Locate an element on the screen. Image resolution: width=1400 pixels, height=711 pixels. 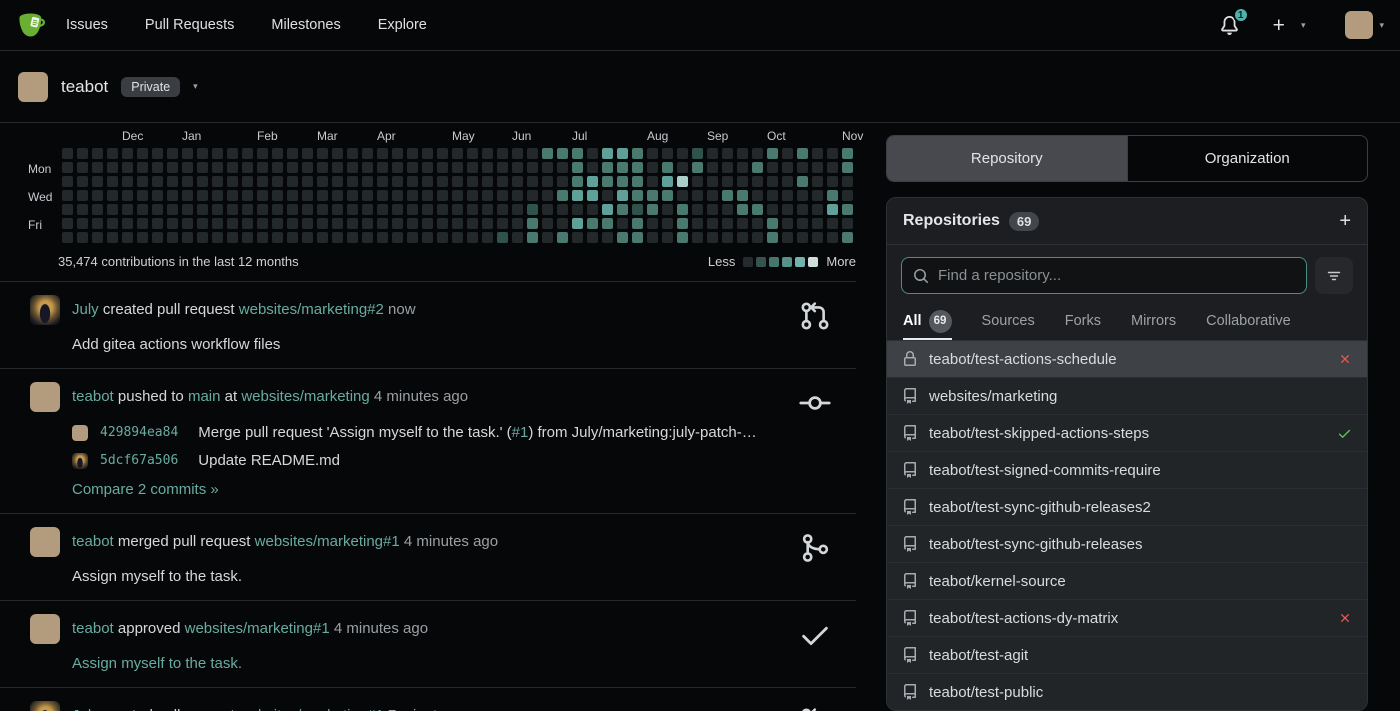
add-repository-button: + is located at coordinates (1345, 221).